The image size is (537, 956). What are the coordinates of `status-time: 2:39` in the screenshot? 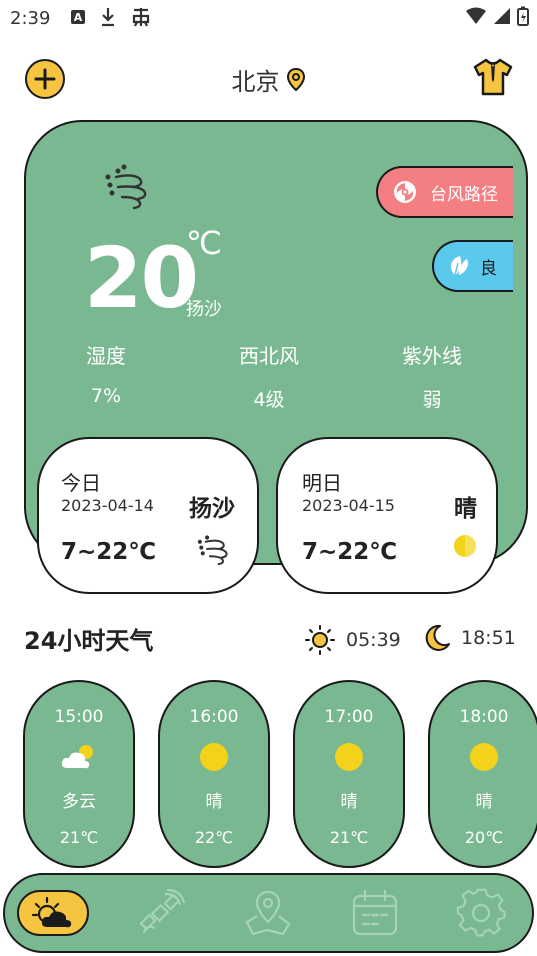 It's located at (30, 18).